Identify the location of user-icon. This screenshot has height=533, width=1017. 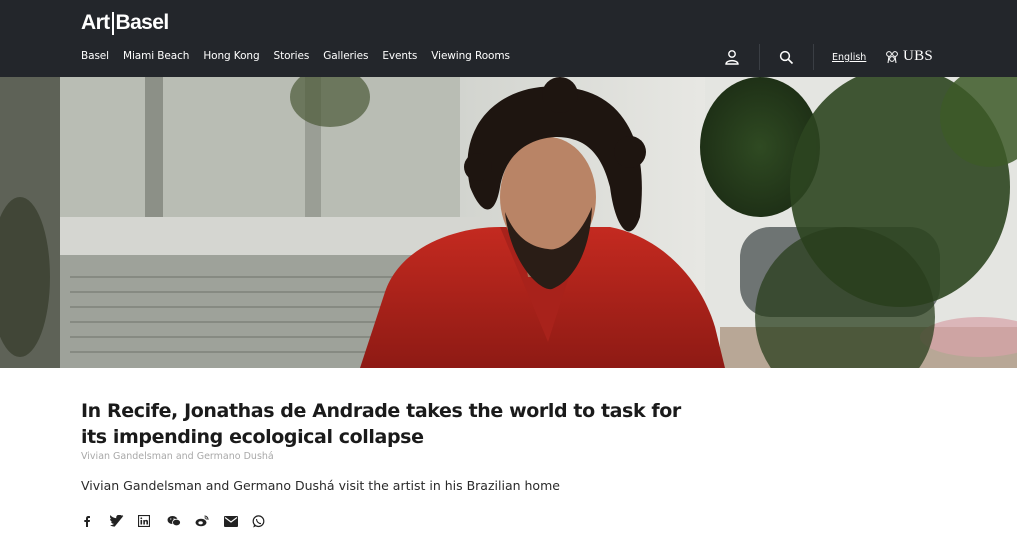
(732, 57).